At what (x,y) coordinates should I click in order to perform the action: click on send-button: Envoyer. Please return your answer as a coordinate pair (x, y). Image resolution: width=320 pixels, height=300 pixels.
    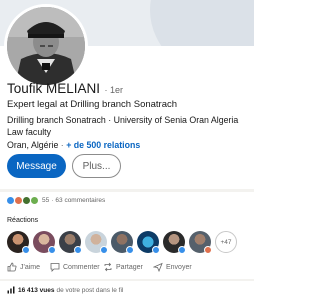
    Looking at the image, I should click on (172, 267).